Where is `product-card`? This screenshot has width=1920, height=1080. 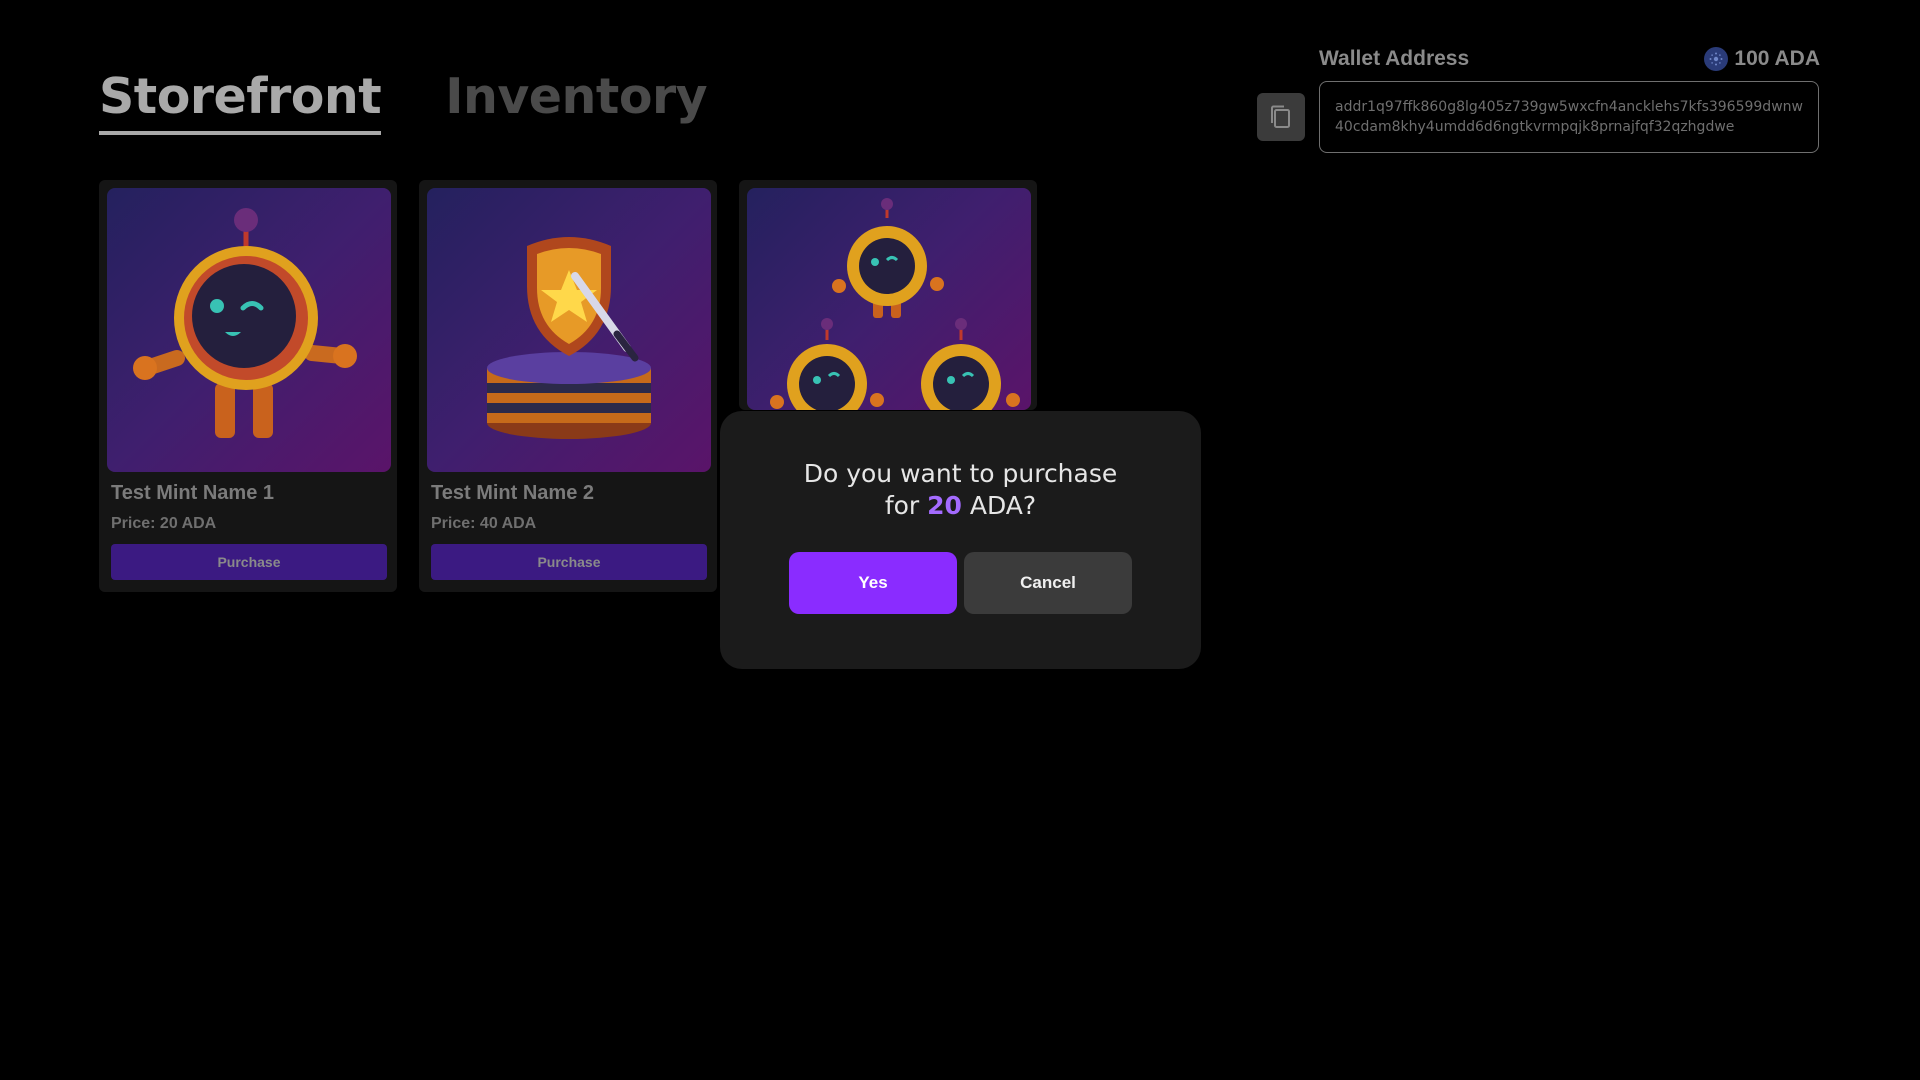
product-card is located at coordinates (888, 295).